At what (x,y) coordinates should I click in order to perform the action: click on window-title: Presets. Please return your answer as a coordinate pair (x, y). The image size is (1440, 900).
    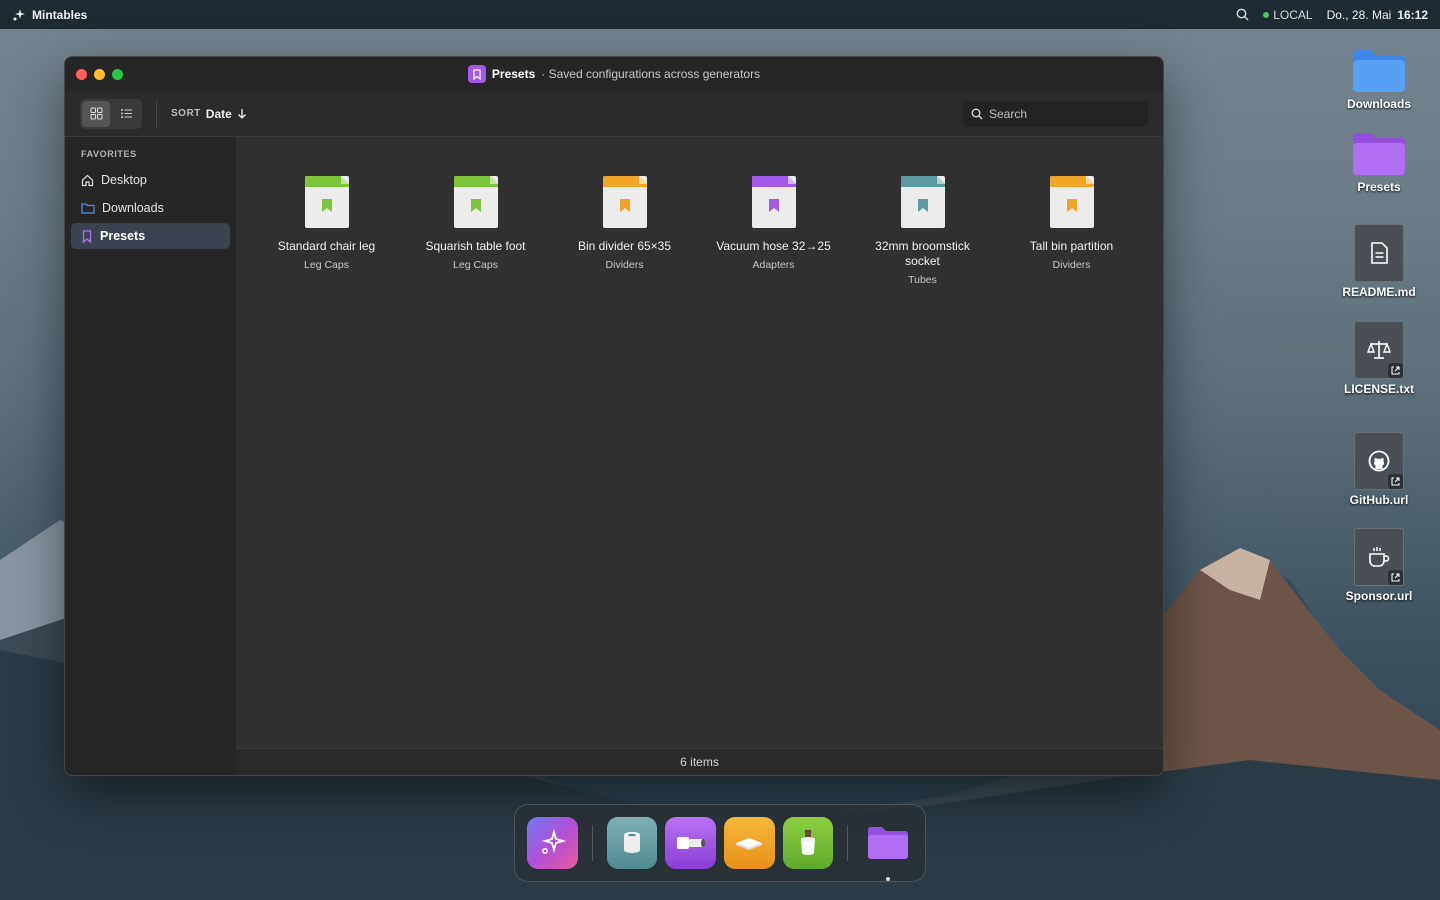
    Looking at the image, I should click on (513, 74).